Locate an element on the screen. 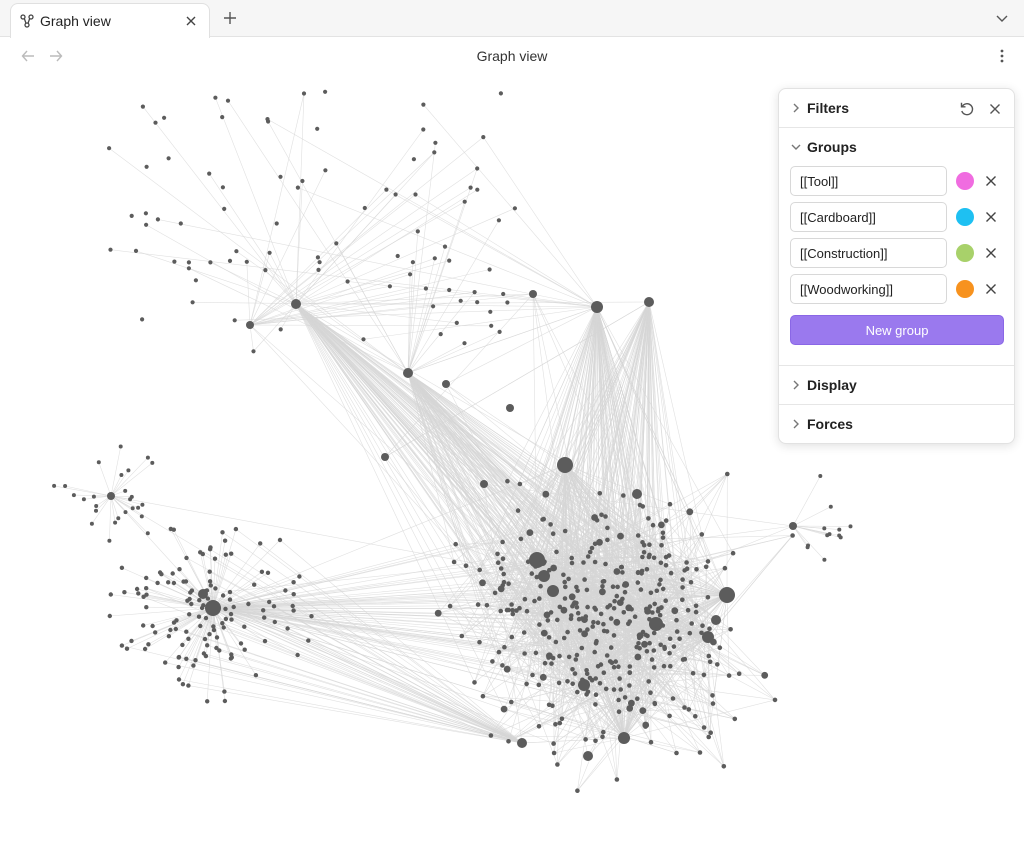 The image size is (1024, 850). chevron-down-icon is located at coordinates (1002, 18).